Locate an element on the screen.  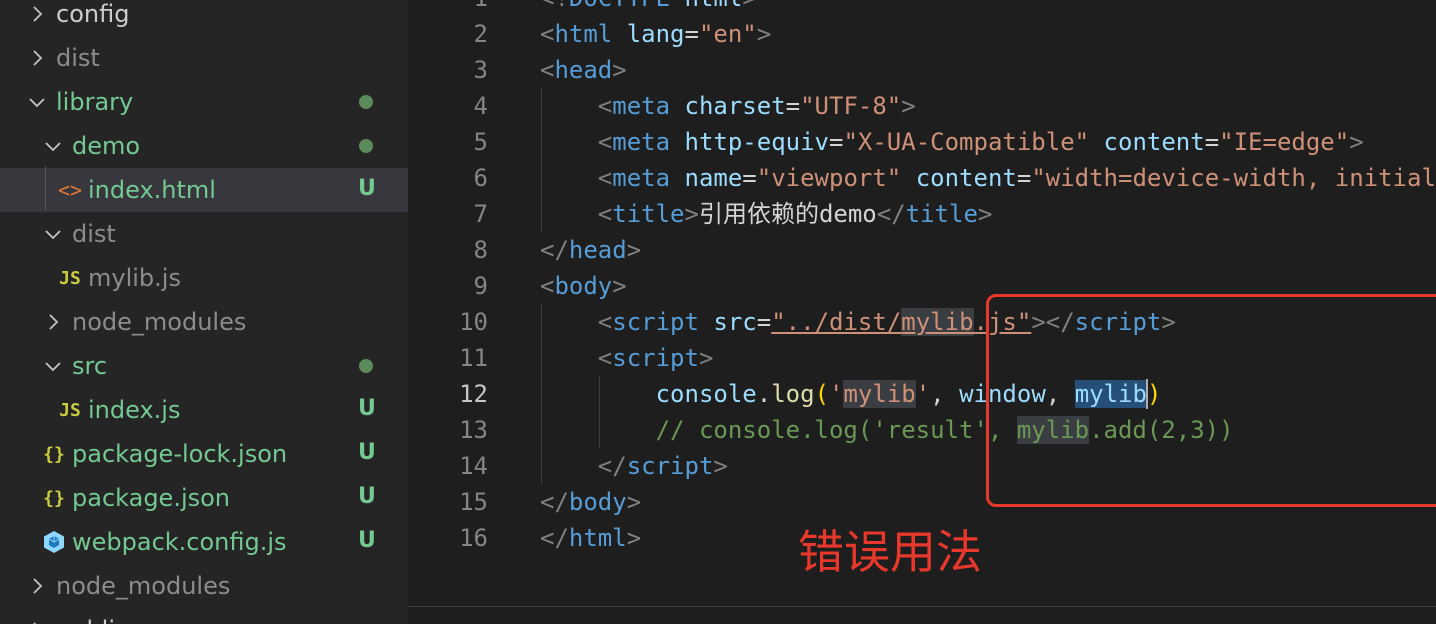
explorer-item-label: public is located at coordinates (92, 620).